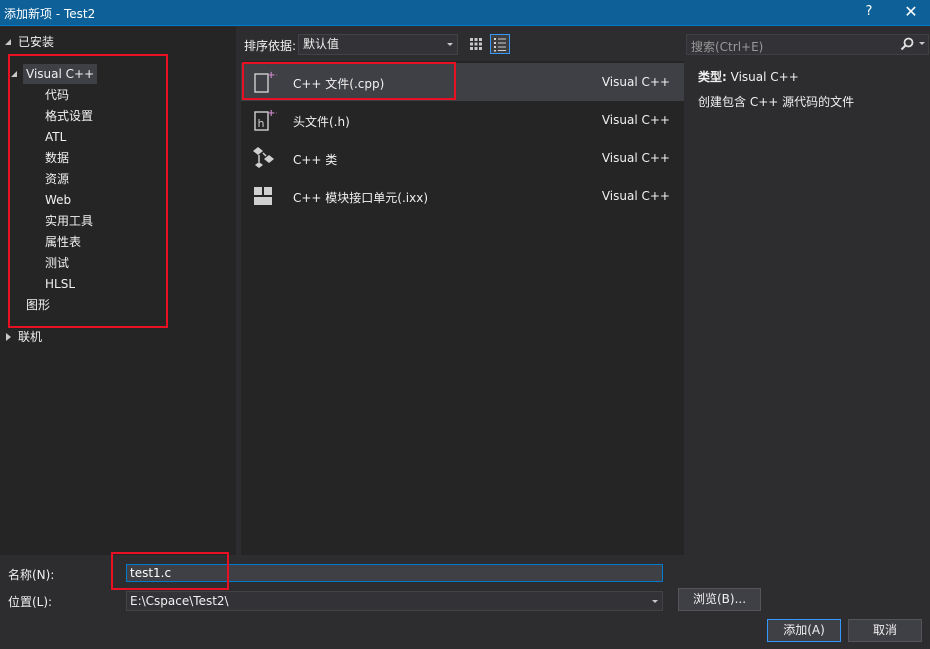 Image resolution: width=930 pixels, height=649 pixels. Describe the element at coordinates (869, 11) in the screenshot. I see `help-button: ?` at that location.